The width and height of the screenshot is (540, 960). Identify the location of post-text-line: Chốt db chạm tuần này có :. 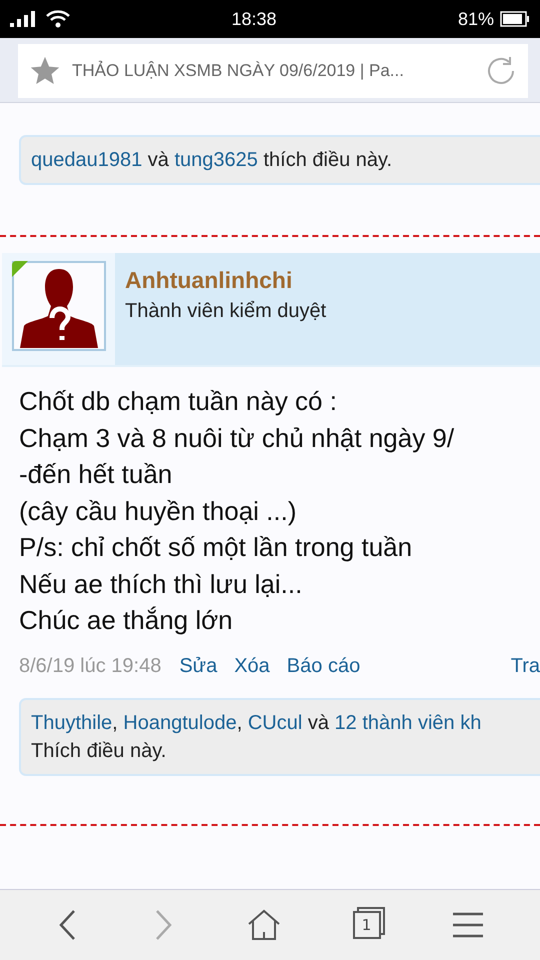
(178, 401).